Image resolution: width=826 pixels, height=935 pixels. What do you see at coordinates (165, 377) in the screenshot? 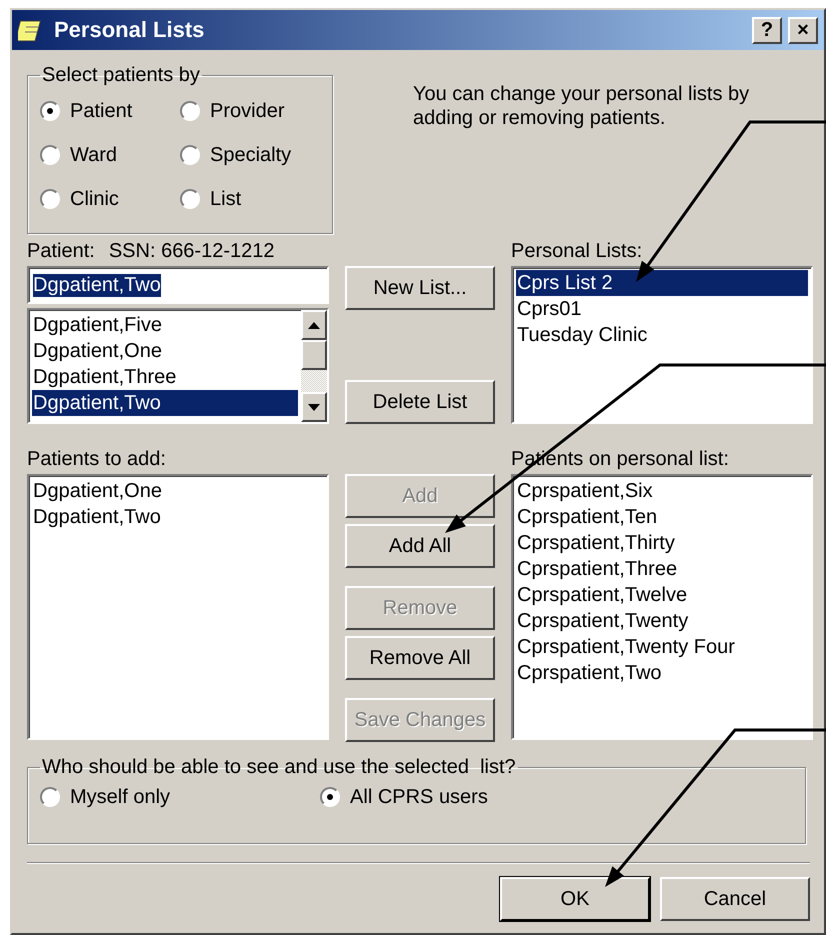
I see `list-item: Dgpatient,Three` at bounding box center [165, 377].